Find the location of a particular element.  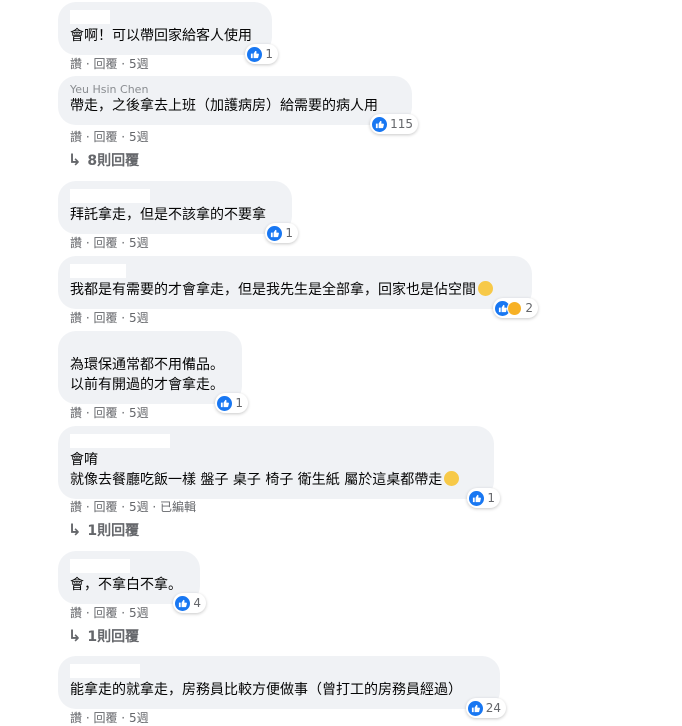

reaction-count: 115 is located at coordinates (401, 124).